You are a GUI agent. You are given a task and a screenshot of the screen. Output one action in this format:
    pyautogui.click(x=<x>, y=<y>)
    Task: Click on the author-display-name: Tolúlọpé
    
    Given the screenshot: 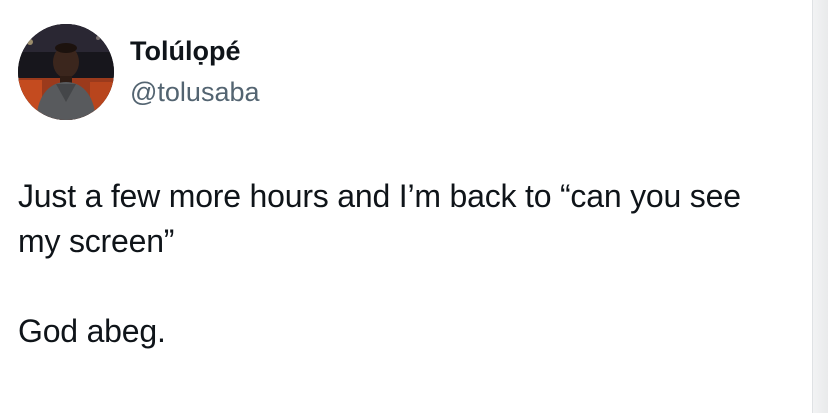 What is the action you would take?
    pyautogui.click(x=185, y=51)
    